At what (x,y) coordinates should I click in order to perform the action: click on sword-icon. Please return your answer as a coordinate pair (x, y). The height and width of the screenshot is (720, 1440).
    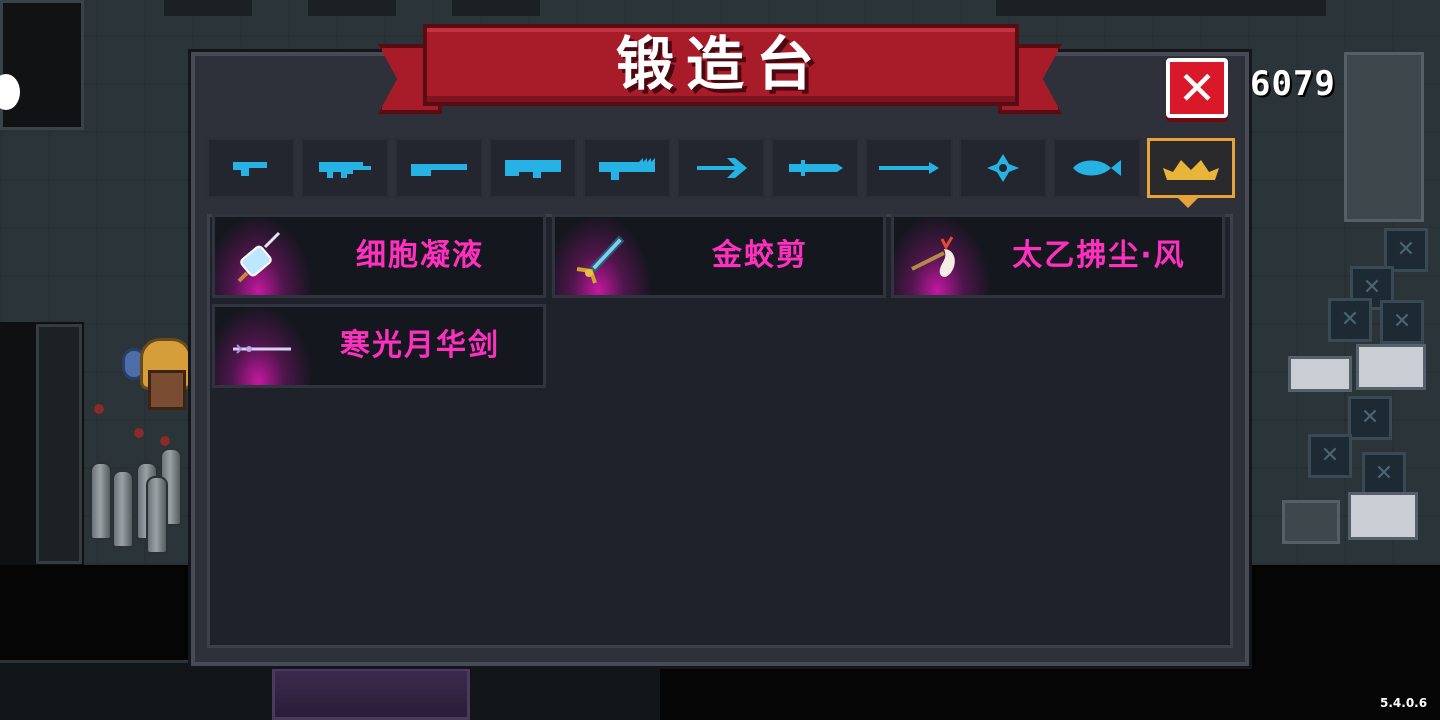
    Looking at the image, I should click on (816, 168).